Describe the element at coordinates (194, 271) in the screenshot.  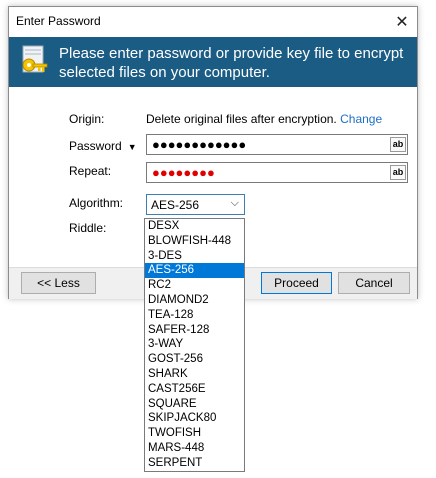
I see `algorithm-option-aes-256: AES-256` at that location.